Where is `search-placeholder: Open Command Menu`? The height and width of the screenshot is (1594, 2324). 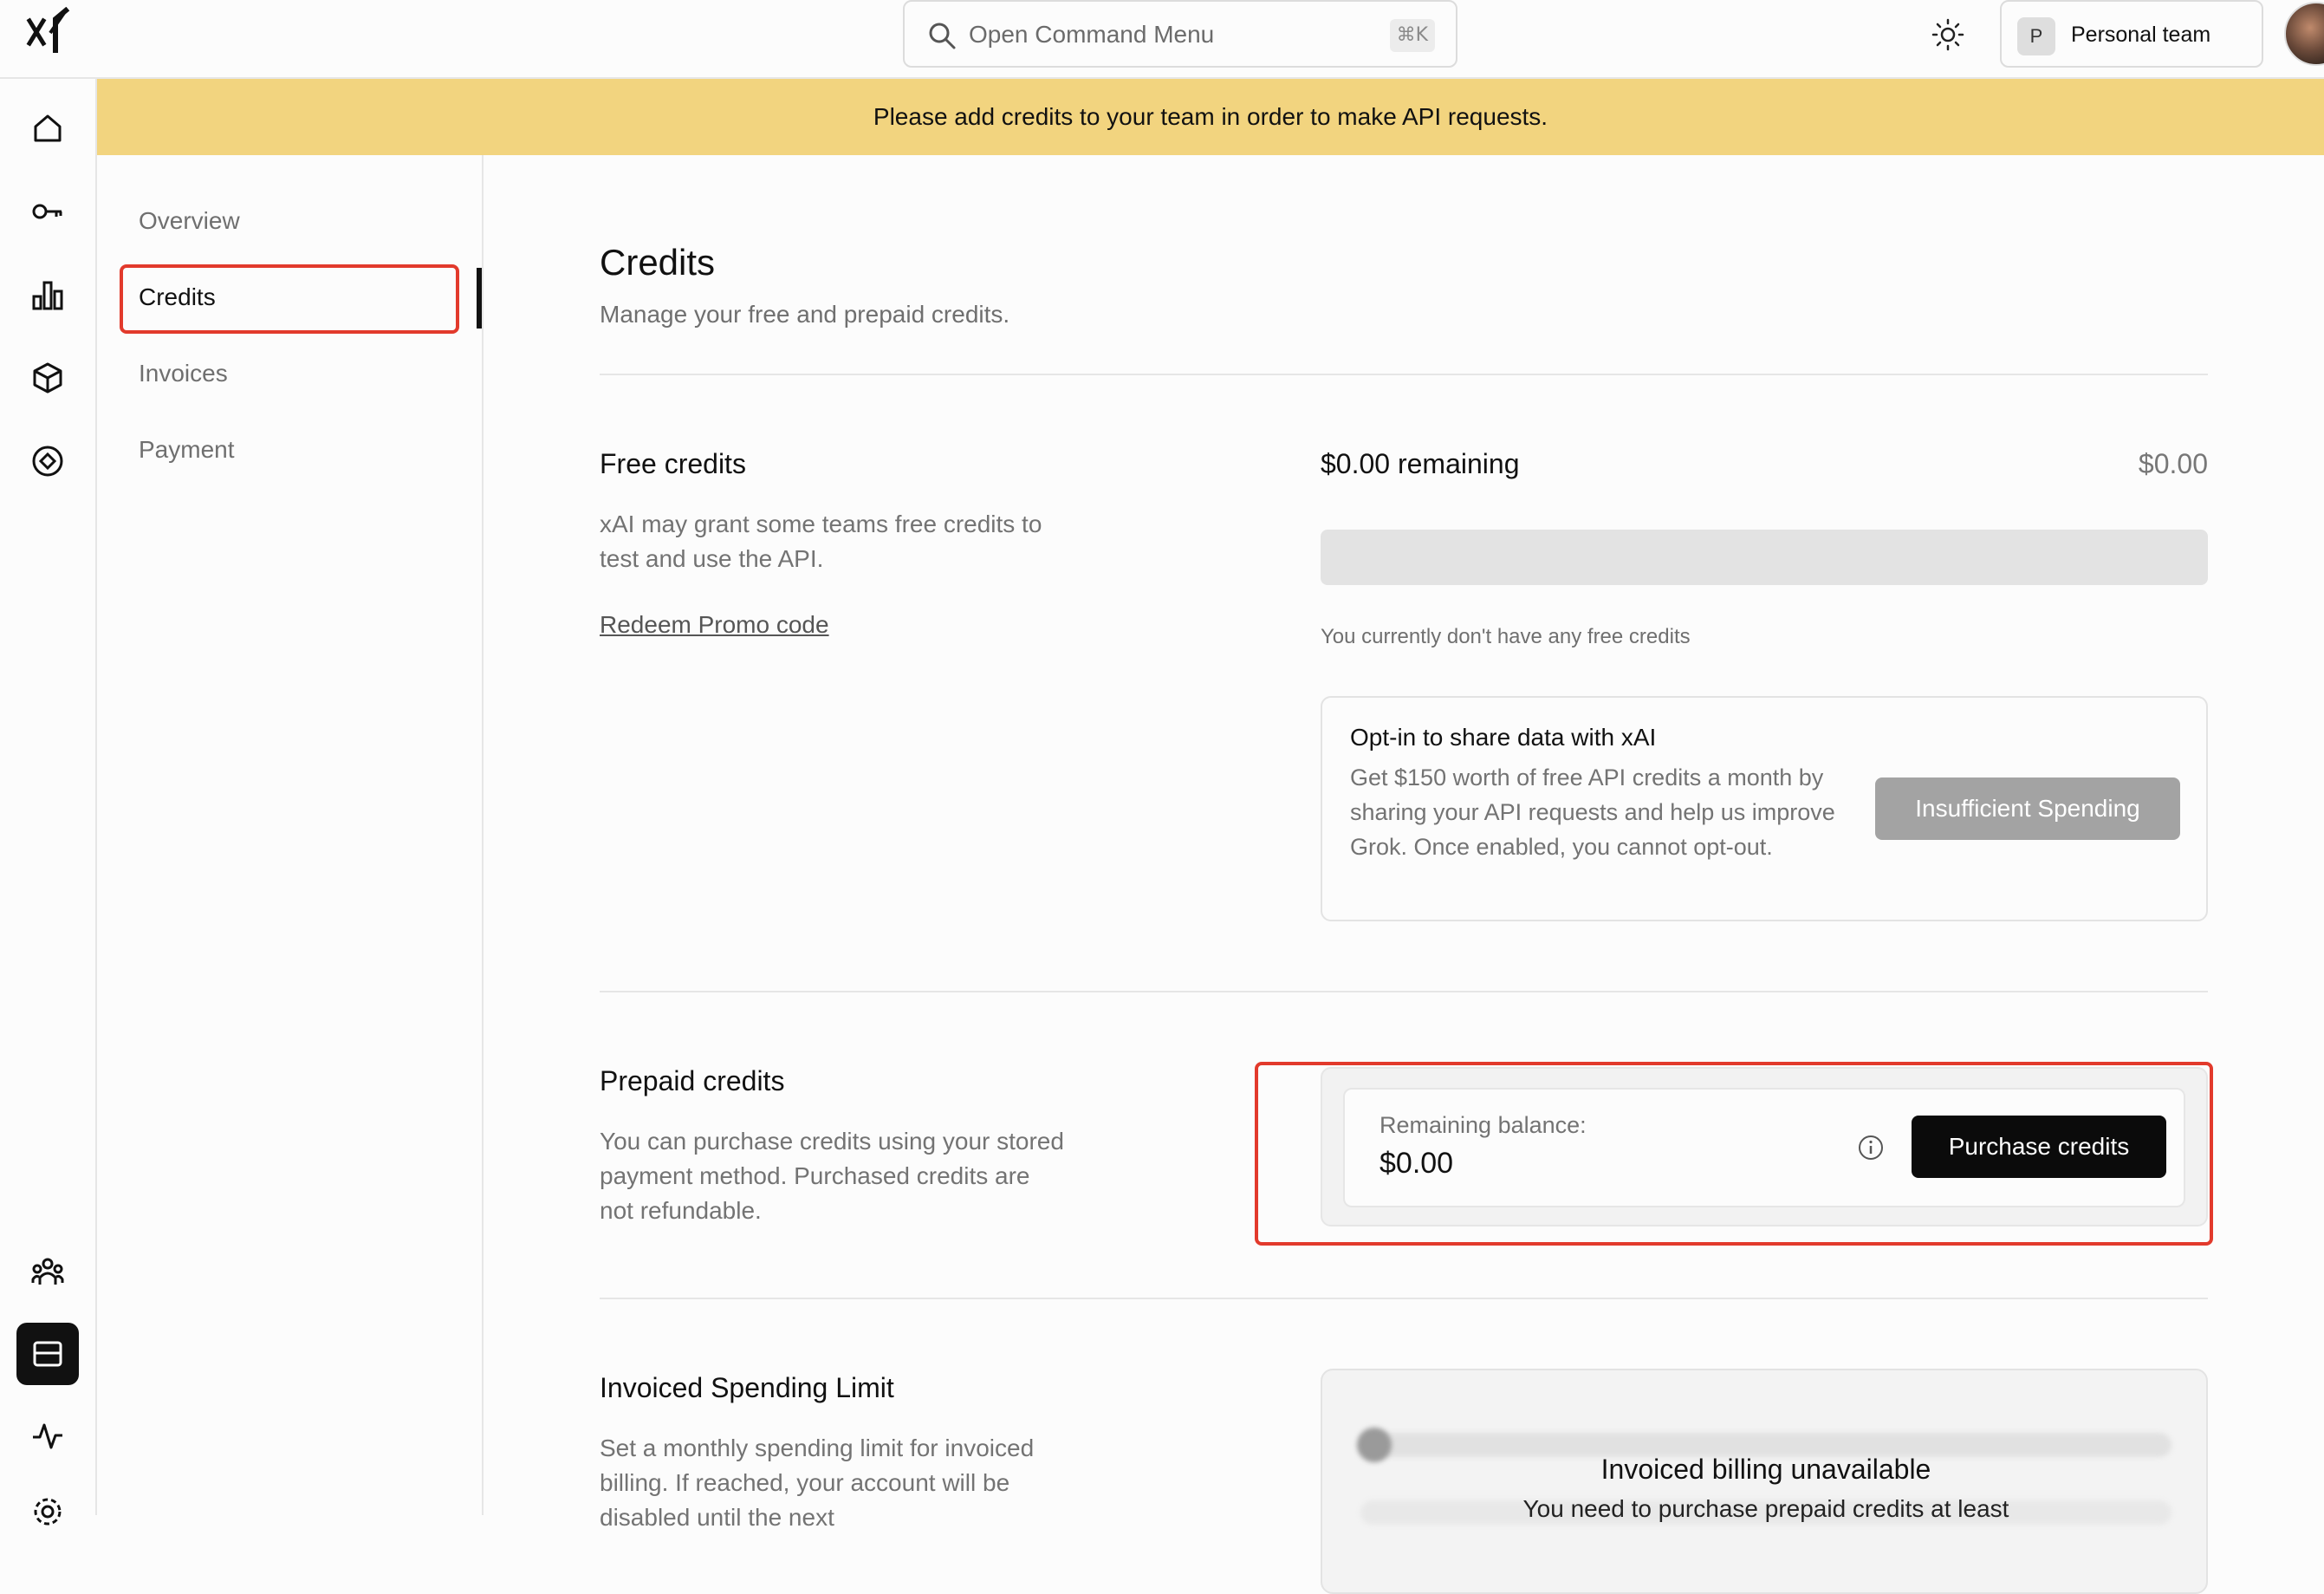
search-placeholder: Open Command Menu is located at coordinates (1092, 34).